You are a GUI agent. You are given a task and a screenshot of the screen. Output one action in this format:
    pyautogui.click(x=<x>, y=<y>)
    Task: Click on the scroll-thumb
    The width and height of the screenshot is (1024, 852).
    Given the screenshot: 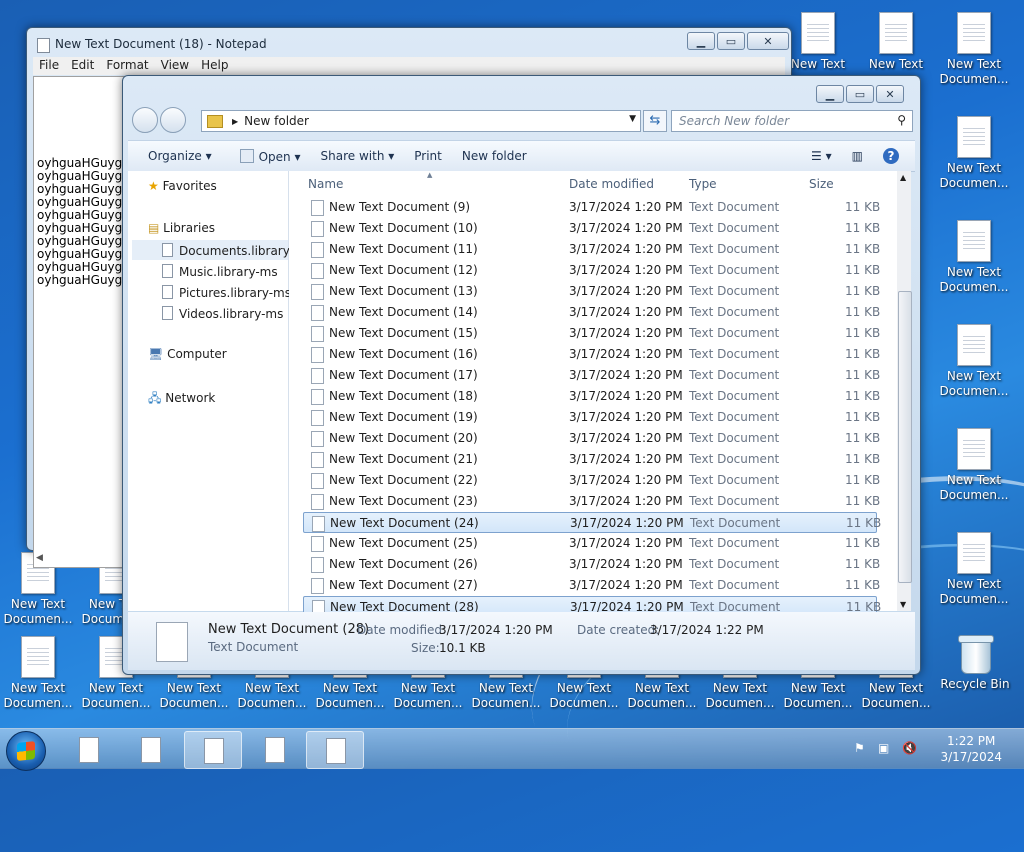 What is the action you would take?
    pyautogui.click(x=905, y=437)
    